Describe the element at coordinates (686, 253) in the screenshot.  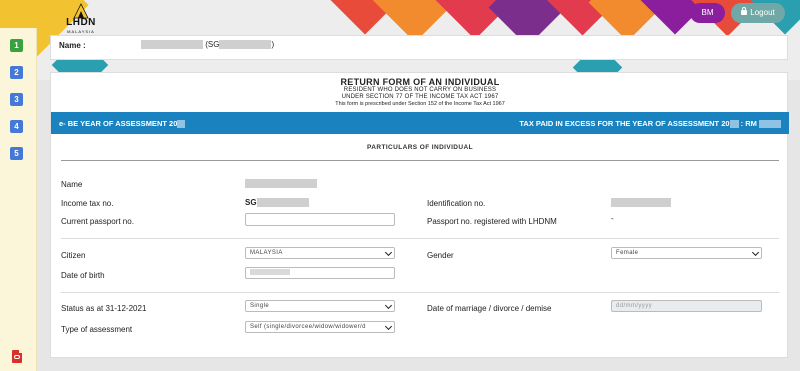
I see `gender-select: Female` at that location.